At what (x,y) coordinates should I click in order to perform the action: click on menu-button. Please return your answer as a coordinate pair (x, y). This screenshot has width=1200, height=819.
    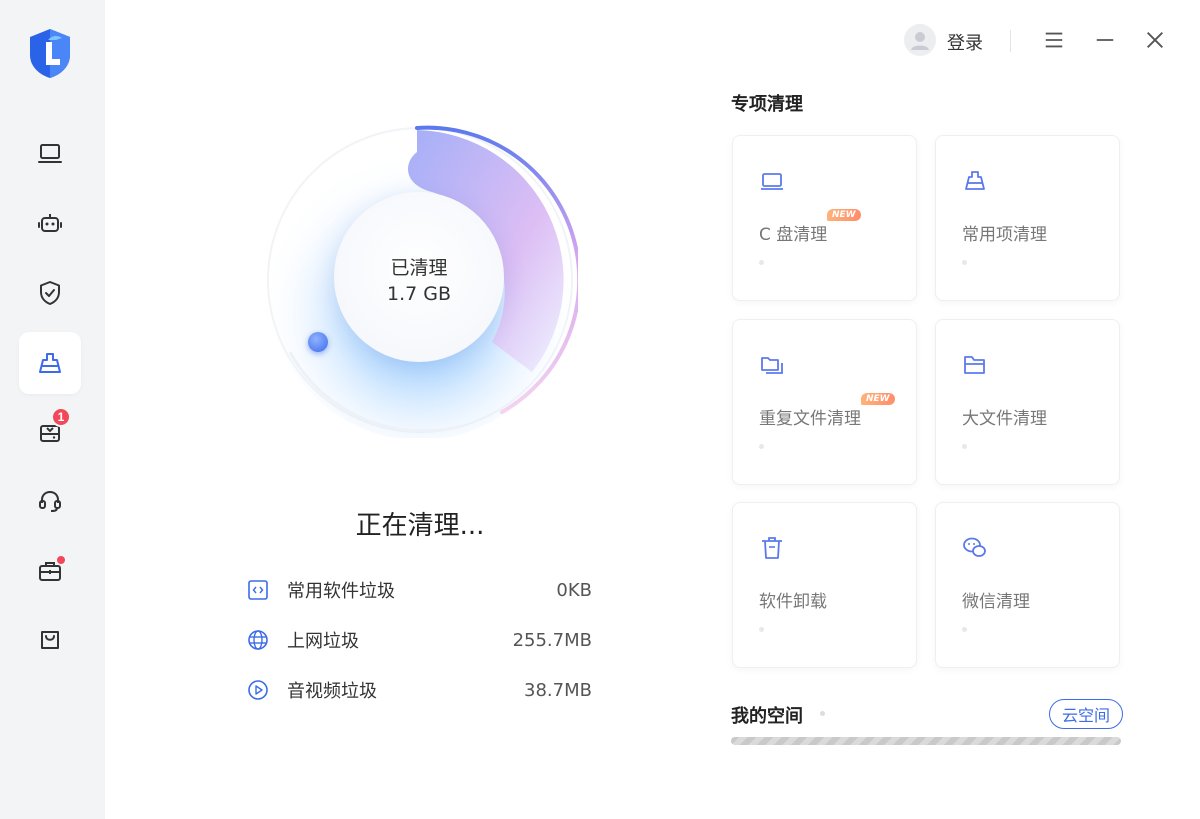
    Looking at the image, I should click on (1054, 40).